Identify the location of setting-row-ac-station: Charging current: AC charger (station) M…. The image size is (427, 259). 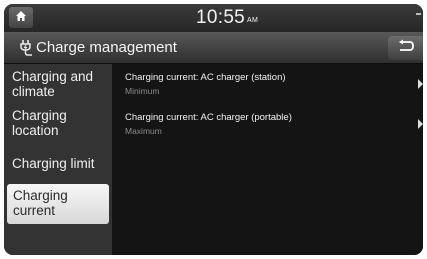
(267, 86).